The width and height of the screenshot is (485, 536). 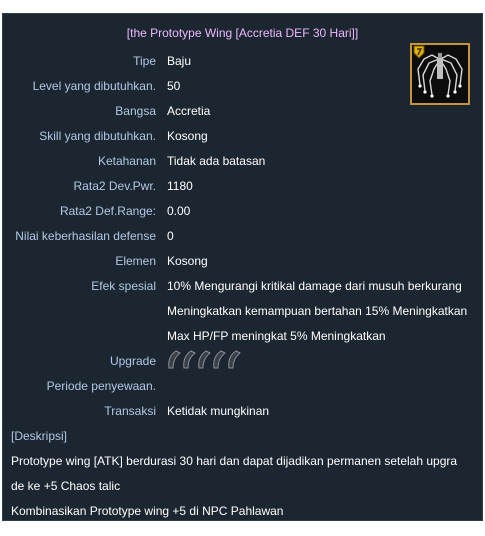 I want to click on field-row-skill: Skill yang dibutuhkan. Kosong, so click(x=242, y=138).